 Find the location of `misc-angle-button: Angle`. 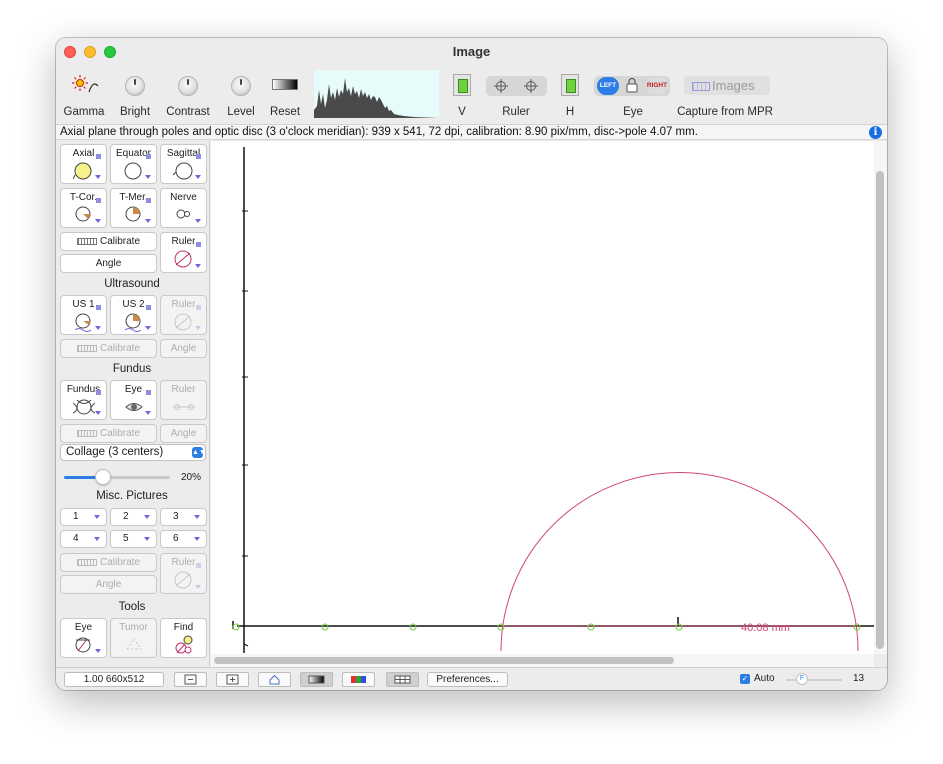

misc-angle-button: Angle is located at coordinates (108, 584).